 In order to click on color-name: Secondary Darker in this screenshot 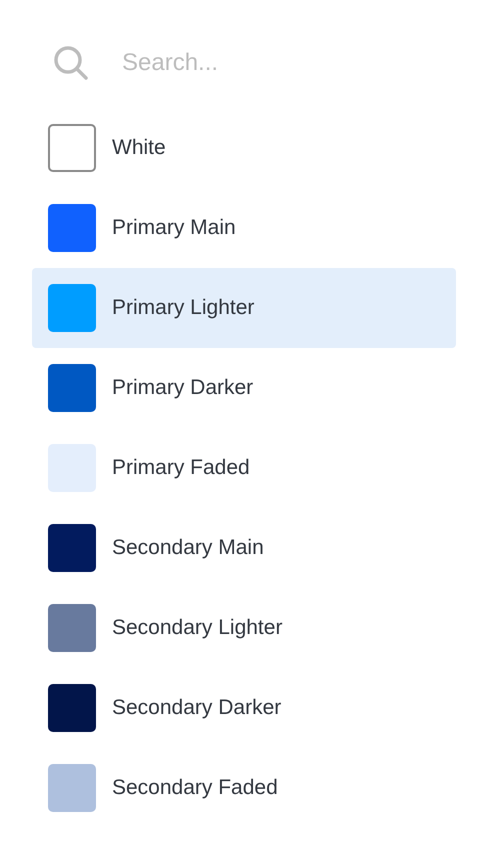, I will do `click(197, 708)`.